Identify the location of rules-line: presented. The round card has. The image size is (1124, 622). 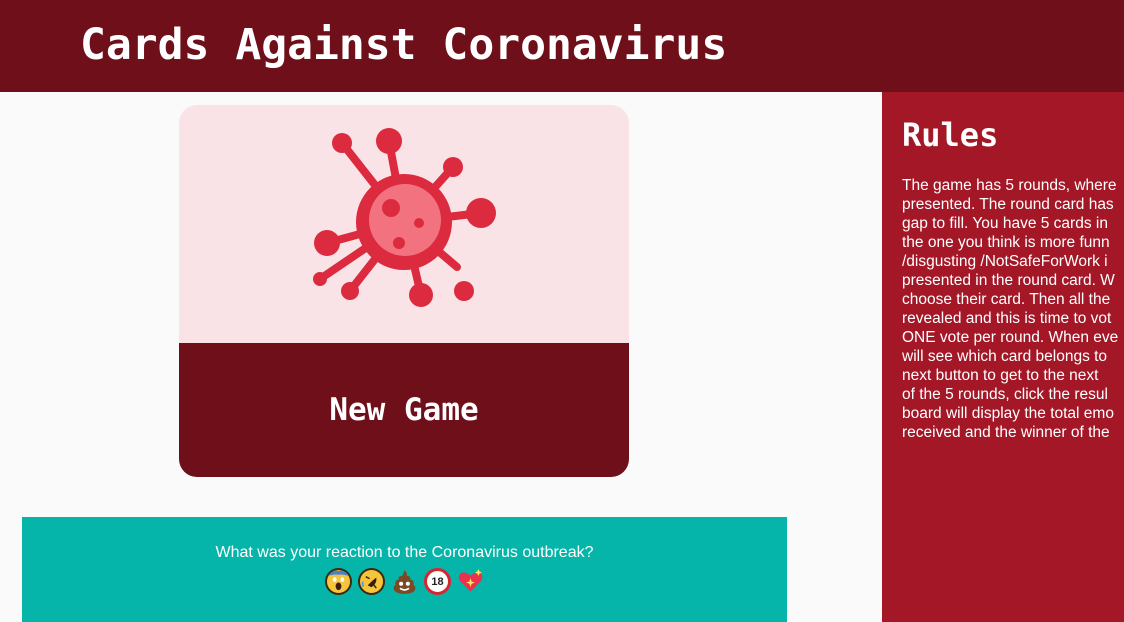
(1008, 204).